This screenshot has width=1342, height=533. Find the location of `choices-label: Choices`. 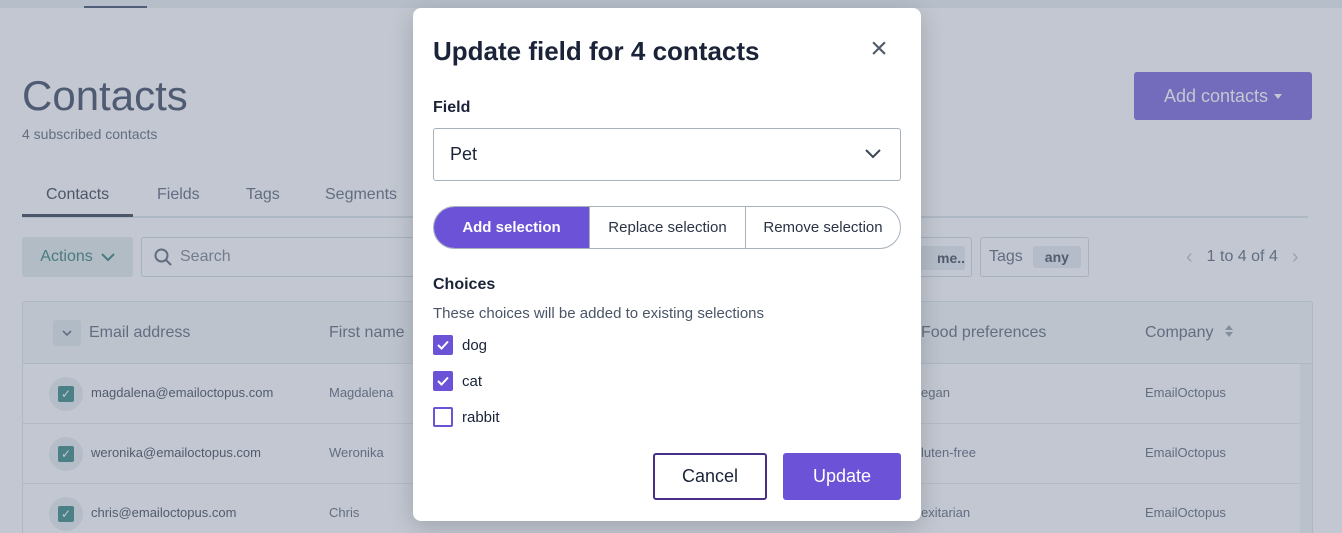

choices-label: Choices is located at coordinates (464, 284).